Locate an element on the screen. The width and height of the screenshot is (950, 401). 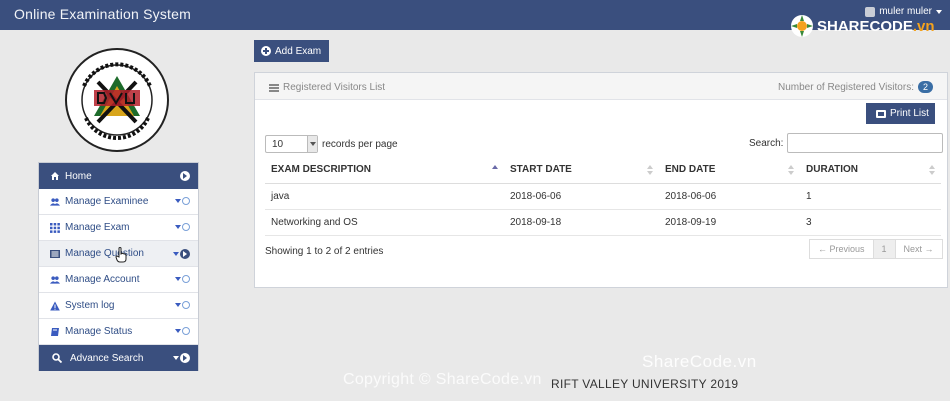
sharecode-logo-icon is located at coordinates (802, 26).